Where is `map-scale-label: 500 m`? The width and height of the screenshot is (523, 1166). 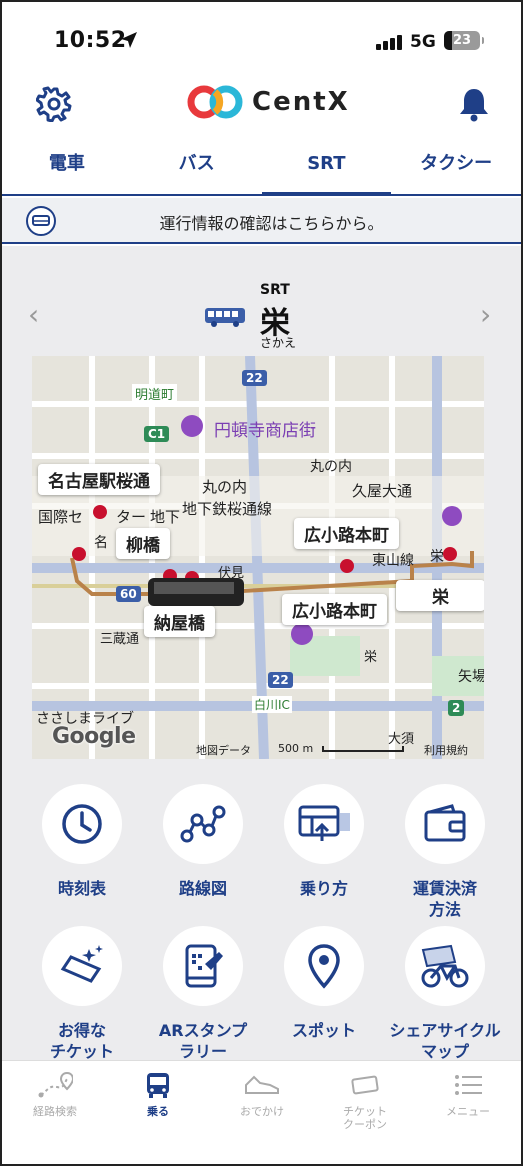 map-scale-label: 500 m is located at coordinates (296, 748).